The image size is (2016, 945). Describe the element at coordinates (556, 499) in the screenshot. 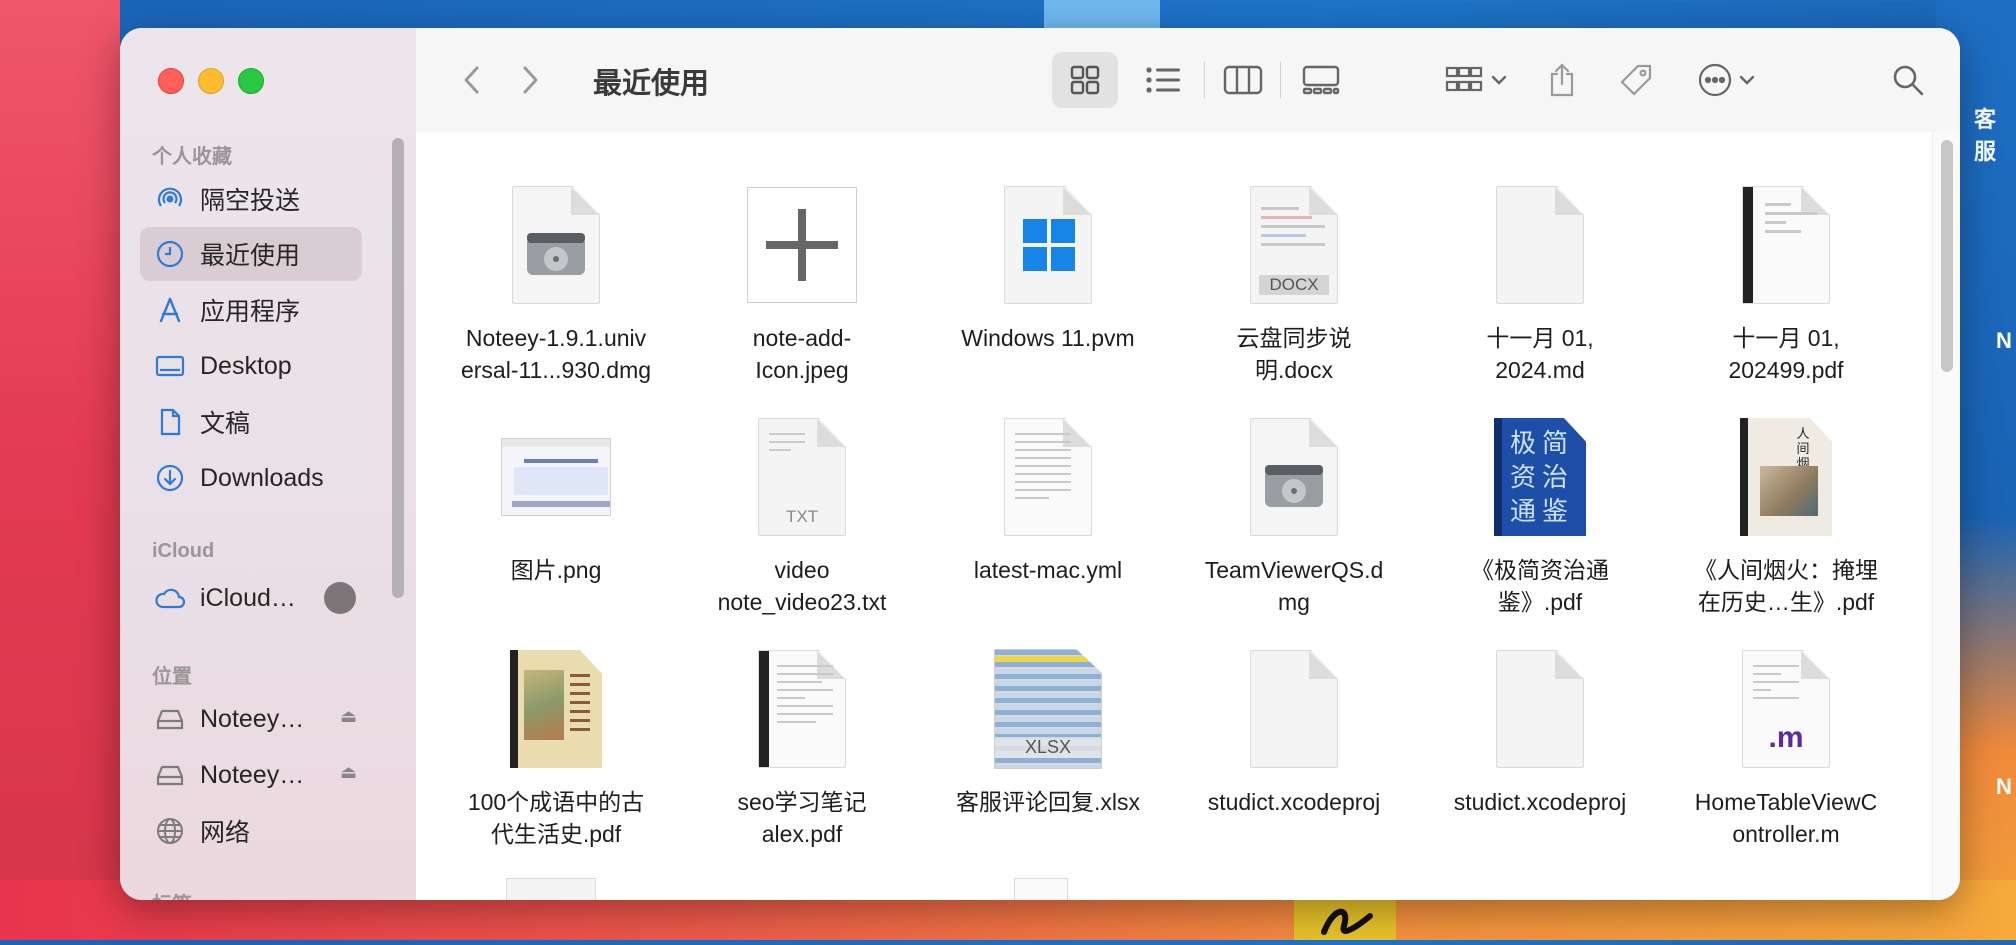

I see `file-item: 图片.png` at that location.